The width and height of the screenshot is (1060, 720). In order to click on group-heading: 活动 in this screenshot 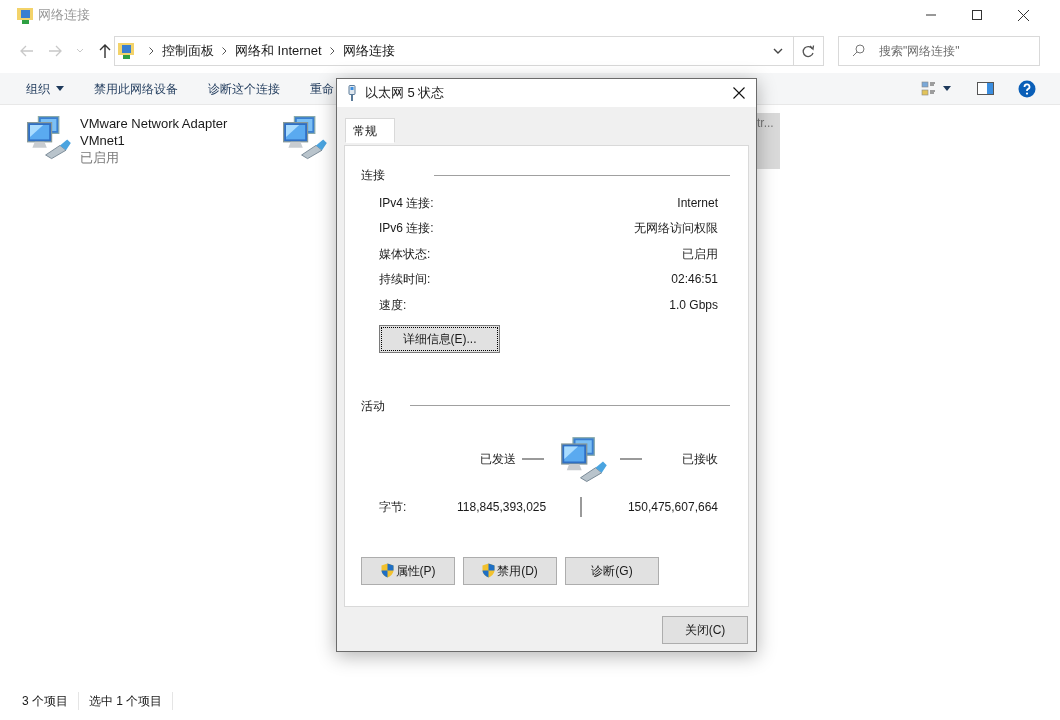, I will do `click(373, 406)`.